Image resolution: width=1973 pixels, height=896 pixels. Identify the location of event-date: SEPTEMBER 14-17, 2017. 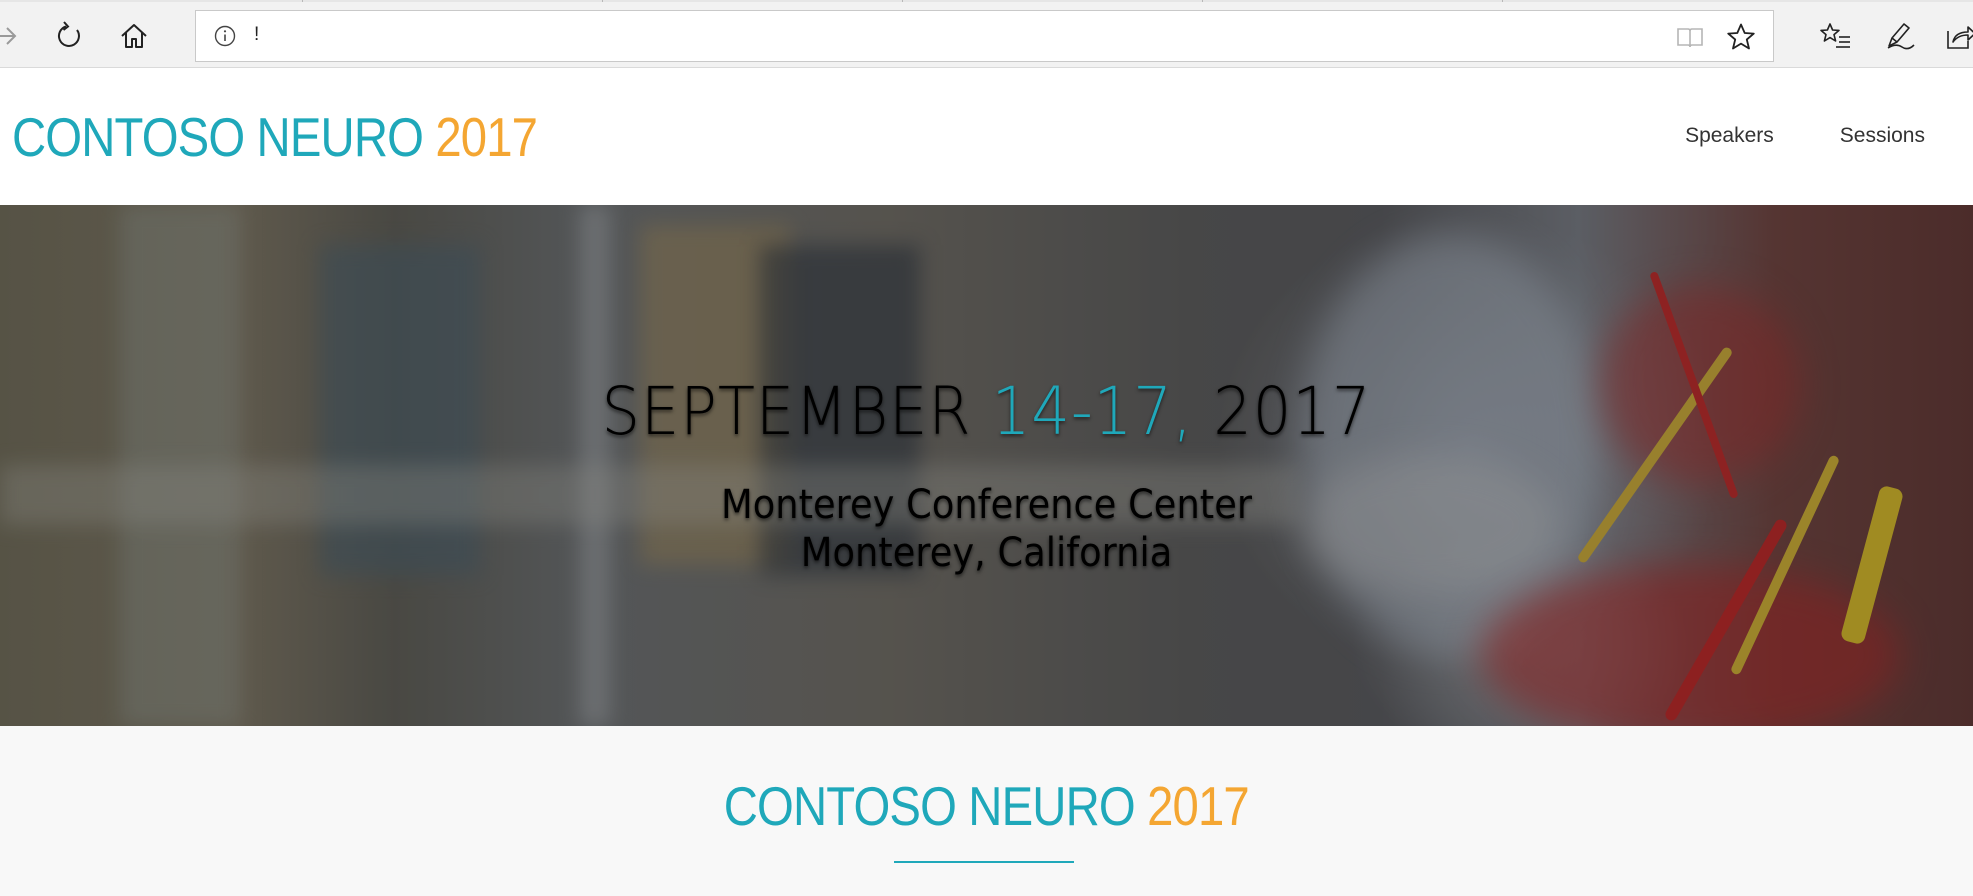
(986, 411).